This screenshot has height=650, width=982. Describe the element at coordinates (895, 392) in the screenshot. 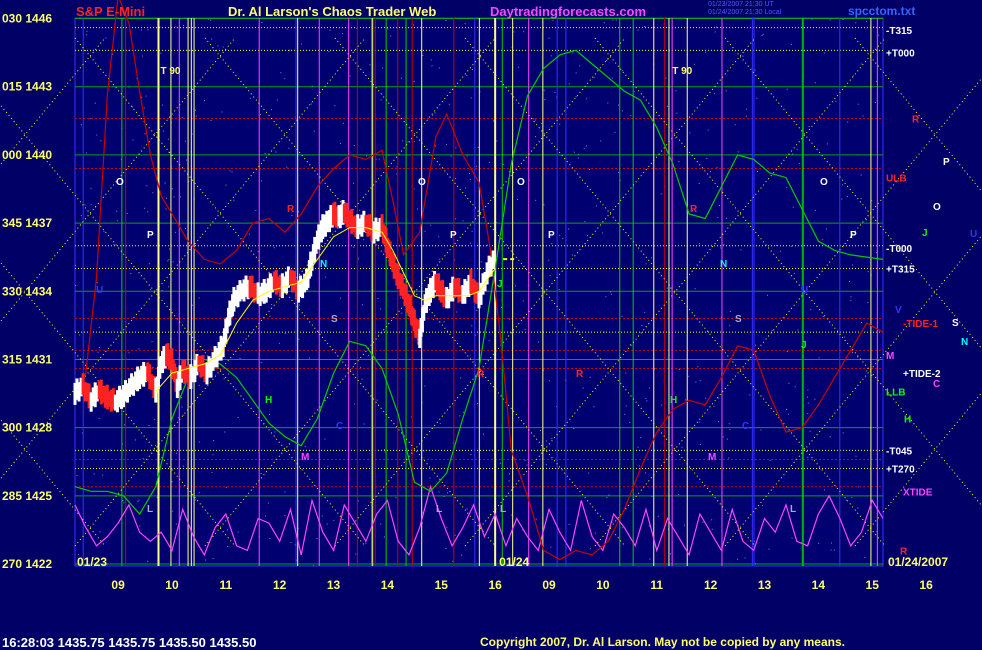

I see `right-label: LLB` at that location.